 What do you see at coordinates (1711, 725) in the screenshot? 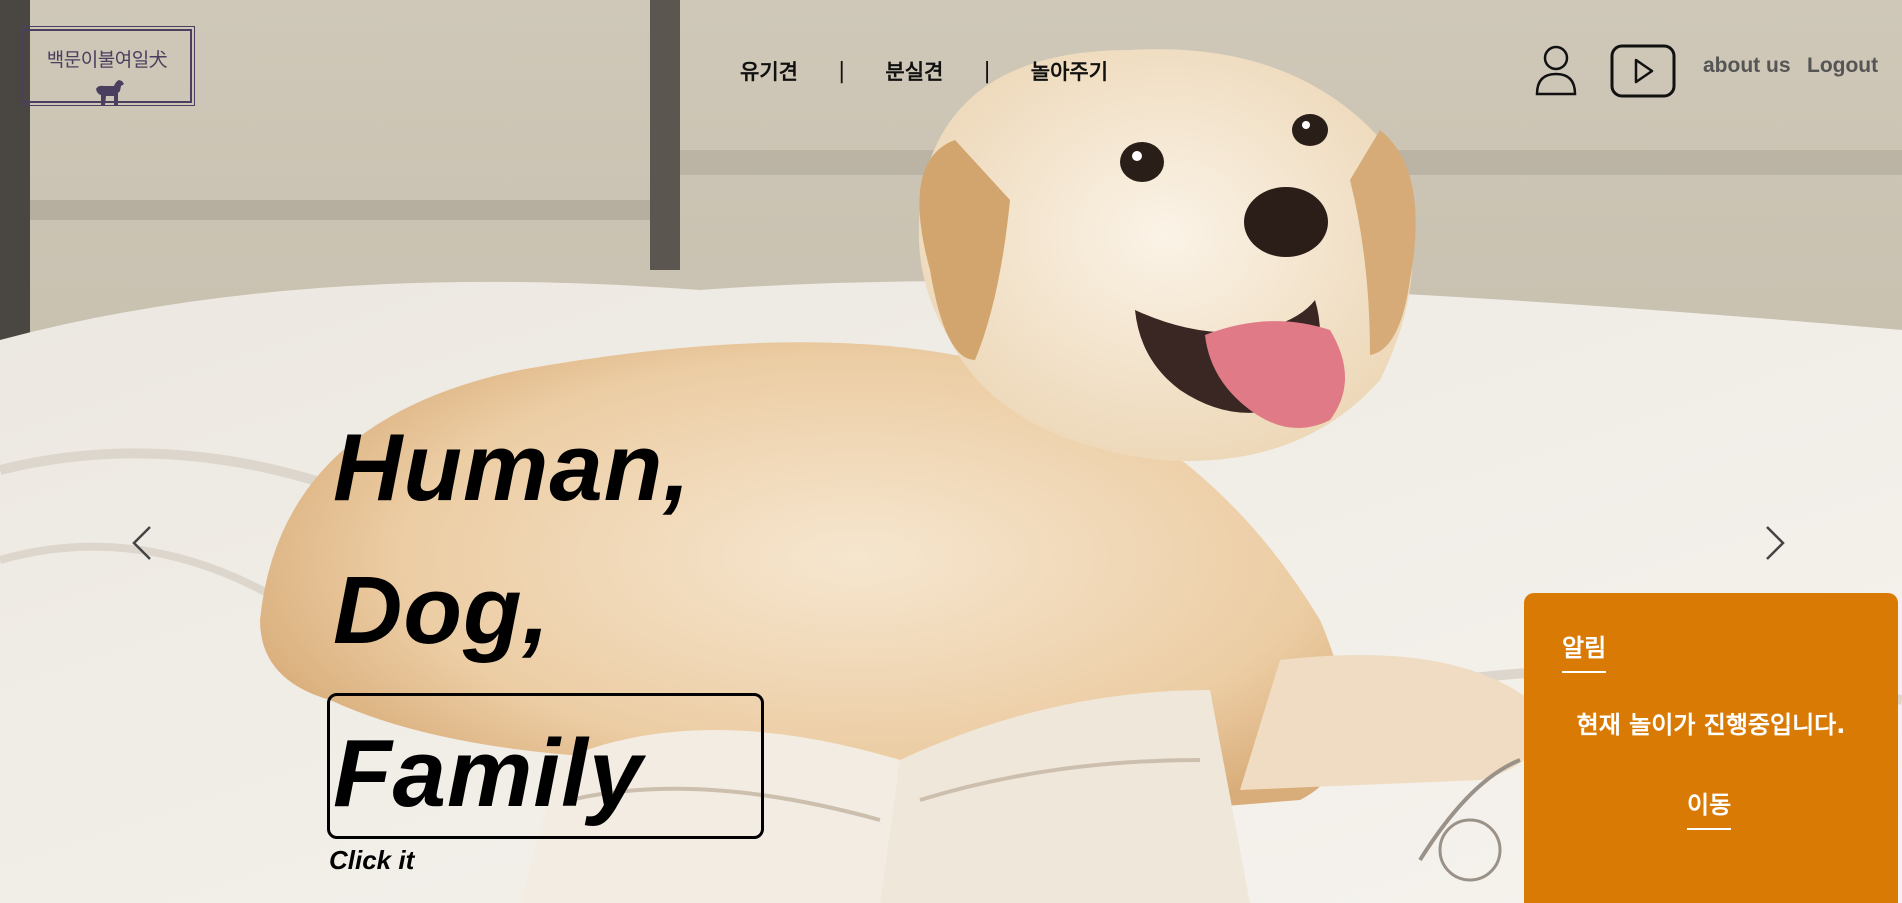
I see `notice-message: 현재 놀이가 진행중입니다.` at bounding box center [1711, 725].